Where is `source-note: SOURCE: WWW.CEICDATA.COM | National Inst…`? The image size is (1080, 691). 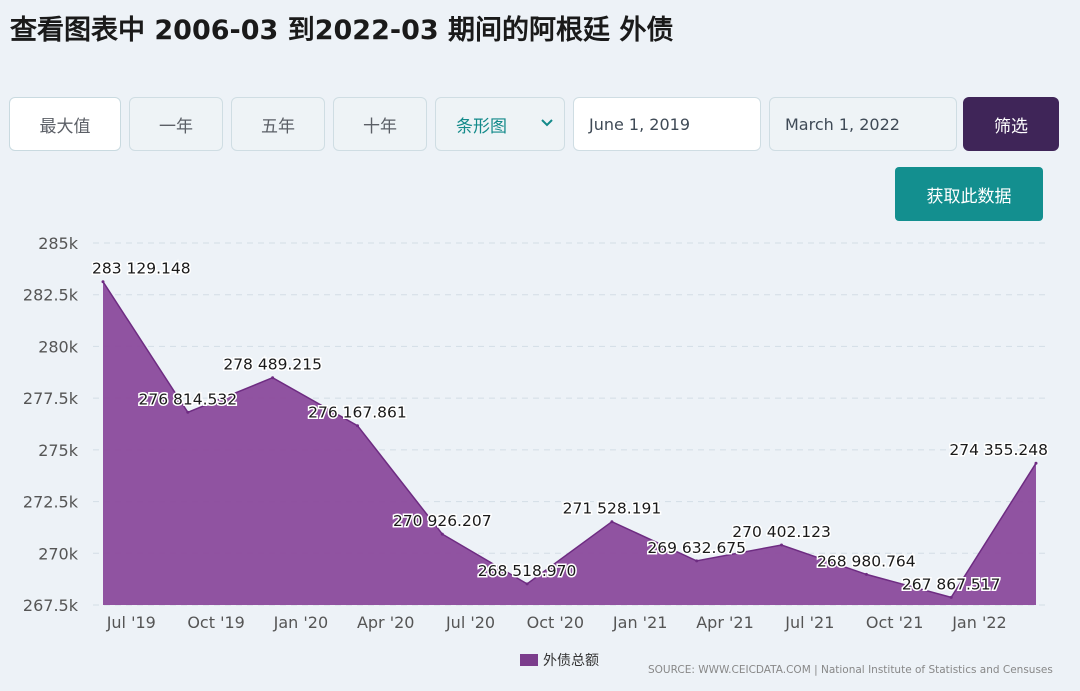
source-note: SOURCE: WWW.CEICDATA.COM | National Inst… is located at coordinates (850, 670).